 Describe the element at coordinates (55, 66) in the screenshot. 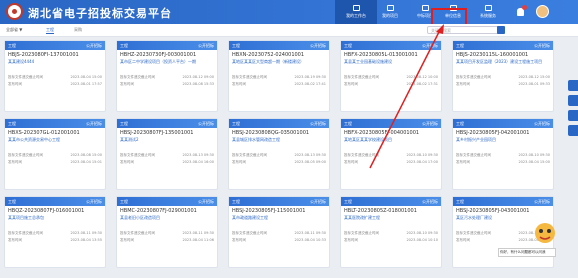

I see `card-name: 某某建设4444` at that location.